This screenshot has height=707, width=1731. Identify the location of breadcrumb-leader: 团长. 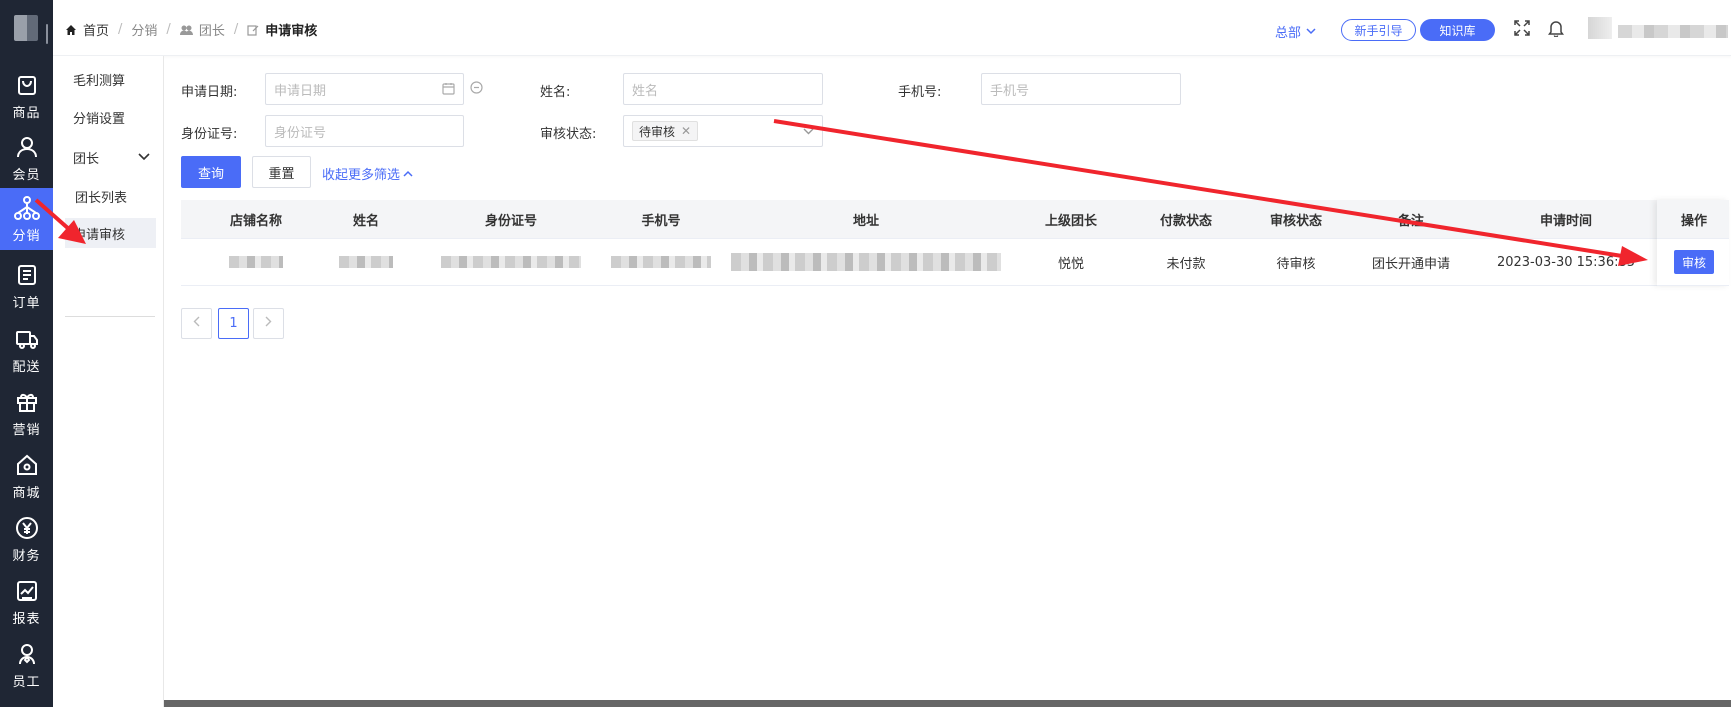
(202, 29).